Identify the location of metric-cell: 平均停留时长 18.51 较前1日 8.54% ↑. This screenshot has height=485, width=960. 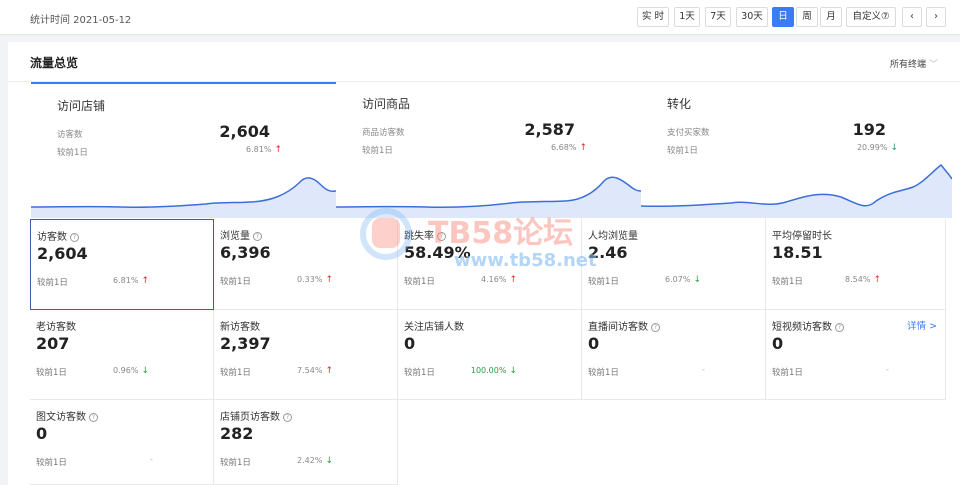
(856, 264).